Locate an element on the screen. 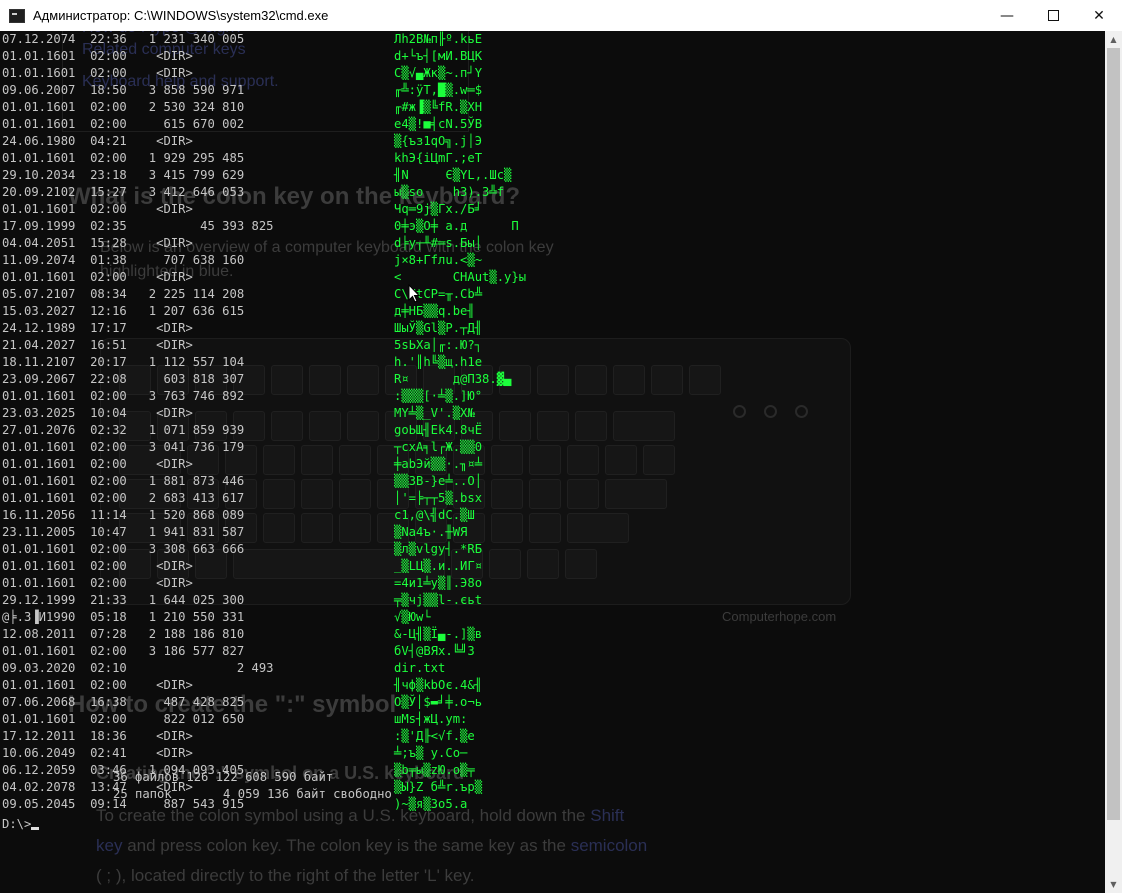  row-entry: 707 638 160 is located at coordinates (189, 260).